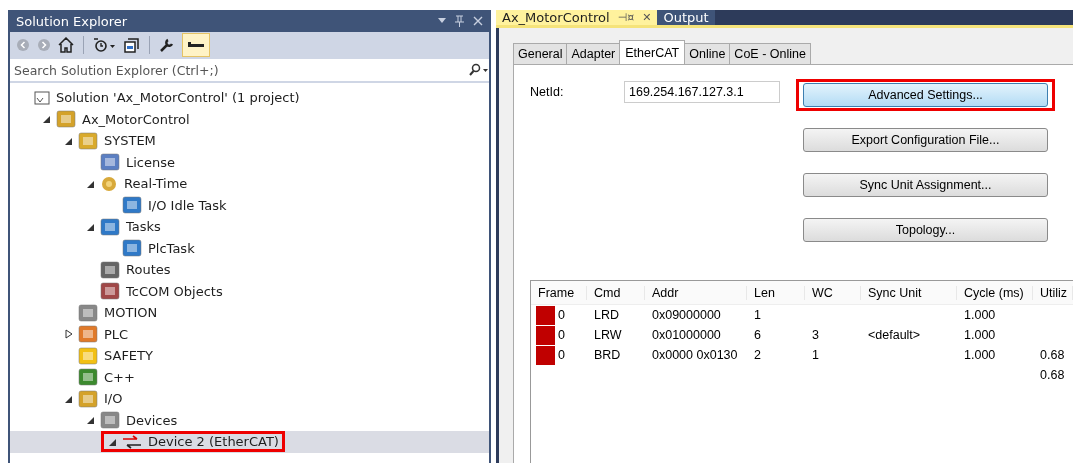 This screenshot has width=1073, height=463. What do you see at coordinates (171, 248) in the screenshot?
I see `tree-item-label: PlcTask` at bounding box center [171, 248].